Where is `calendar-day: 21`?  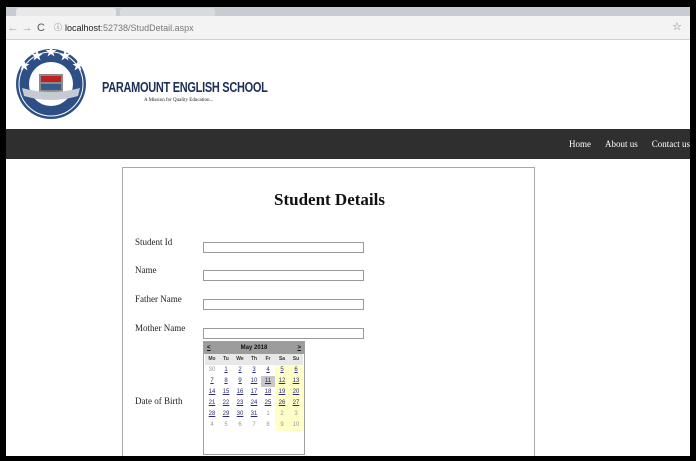
calendar-day: 21 is located at coordinates (212, 403).